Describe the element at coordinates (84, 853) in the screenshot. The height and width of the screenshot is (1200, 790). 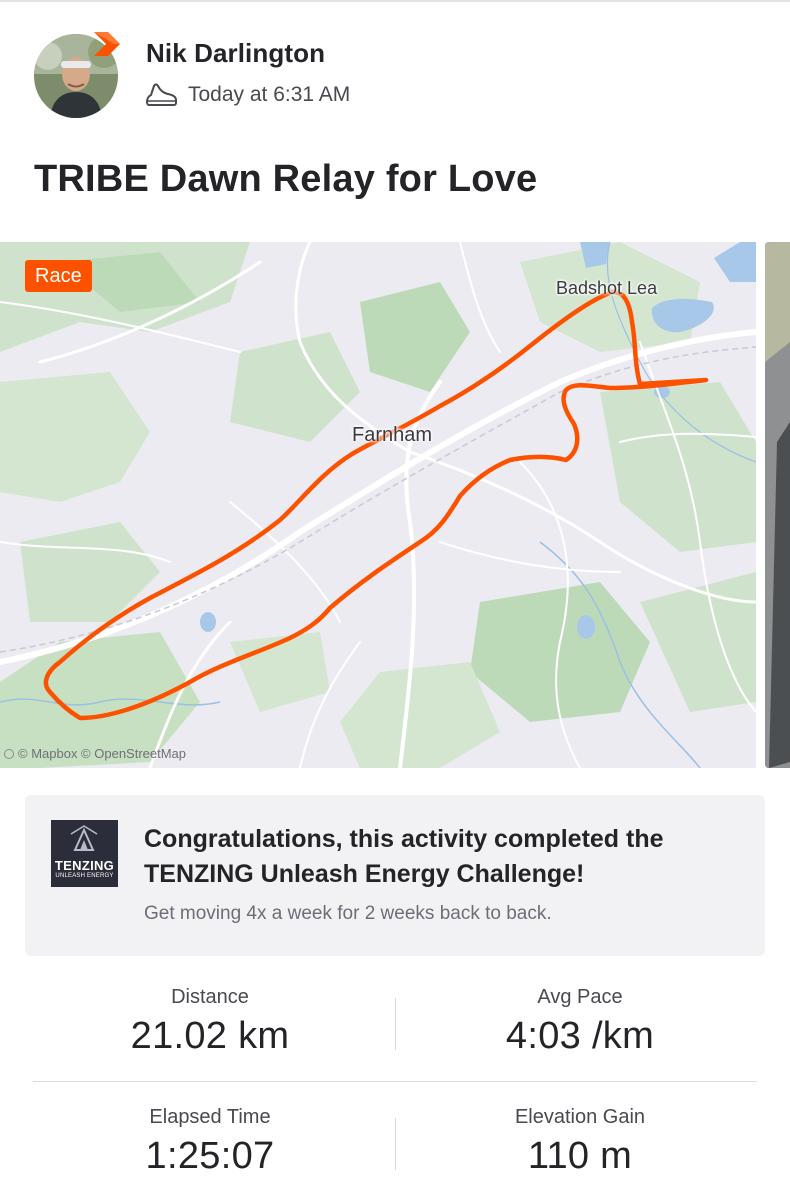
I see `tenzing-logo: TENZING UNLEASH ENERGY` at that location.